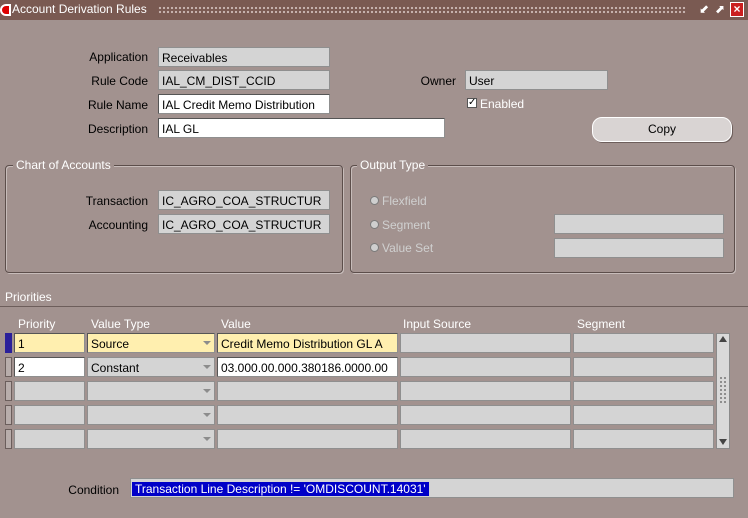  Describe the element at coordinates (117, 105) in the screenshot. I see `rule-name-label: Rule Name` at that location.